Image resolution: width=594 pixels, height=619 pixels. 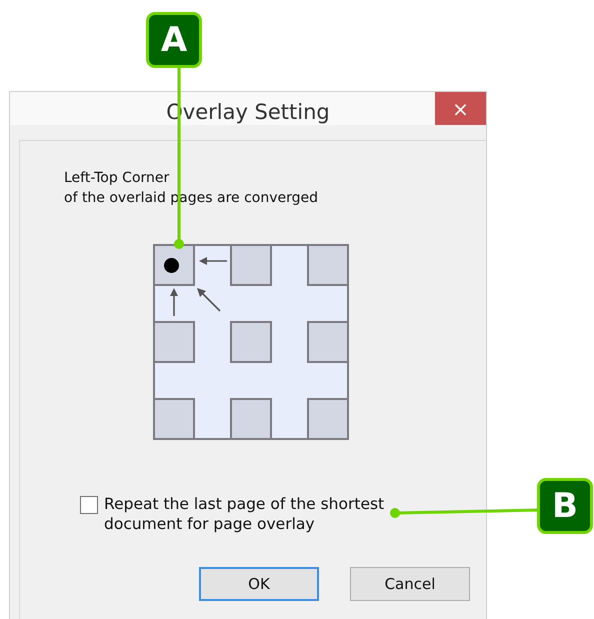 I want to click on anchor-dot-icon, so click(x=171, y=265).